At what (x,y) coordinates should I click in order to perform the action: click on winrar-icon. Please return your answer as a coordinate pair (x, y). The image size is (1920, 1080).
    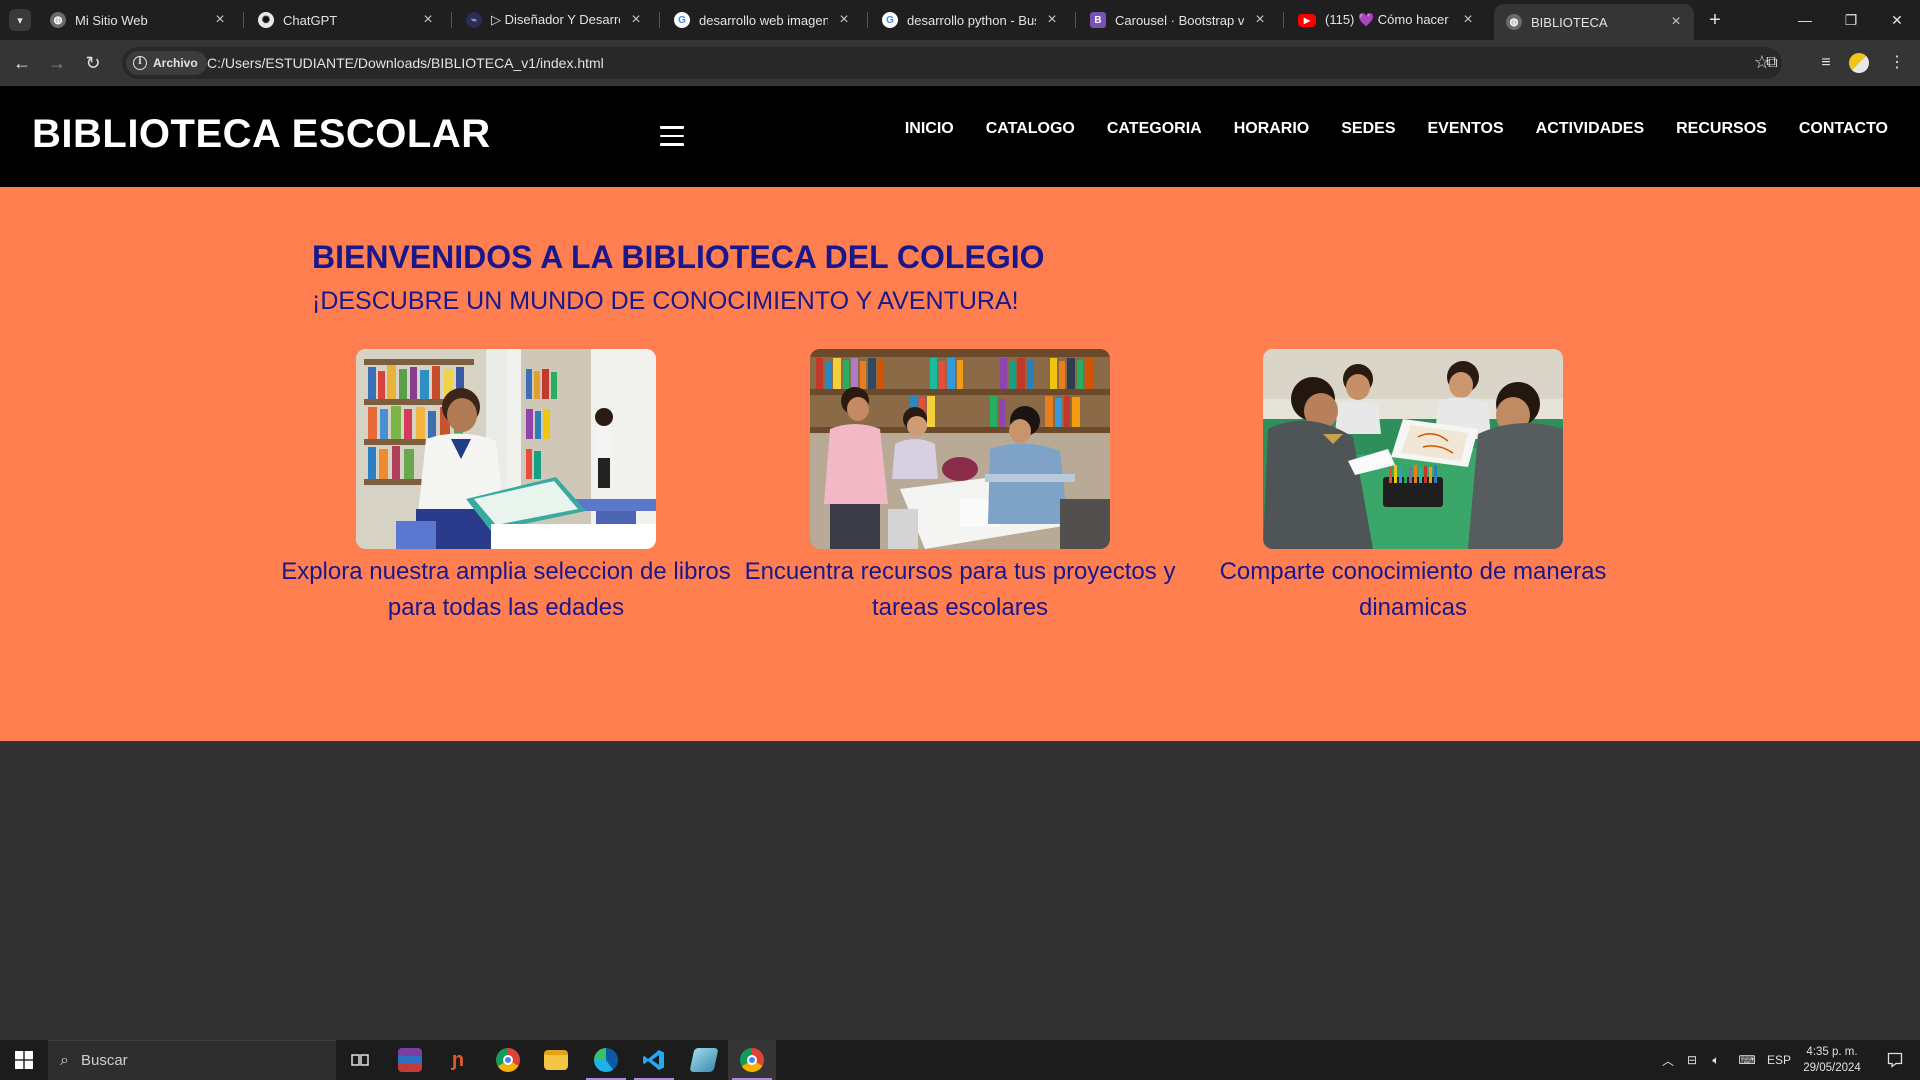
    Looking at the image, I should click on (410, 1060).